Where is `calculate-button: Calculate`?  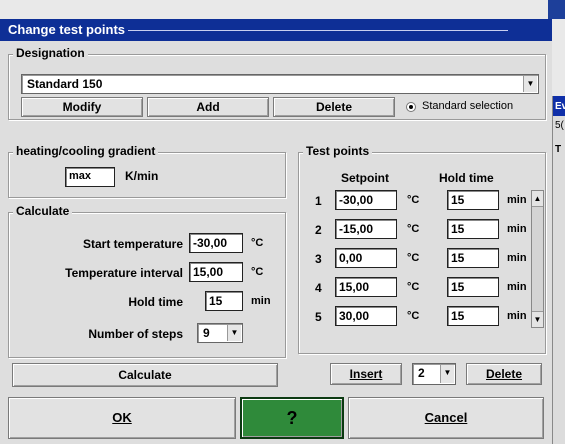 calculate-button: Calculate is located at coordinates (145, 375).